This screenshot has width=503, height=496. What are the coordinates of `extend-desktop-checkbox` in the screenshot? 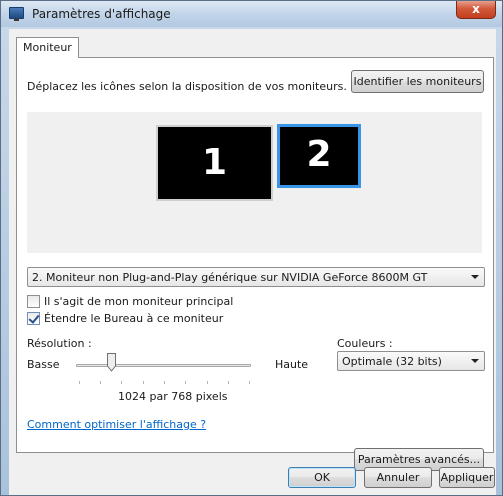 It's located at (33, 318).